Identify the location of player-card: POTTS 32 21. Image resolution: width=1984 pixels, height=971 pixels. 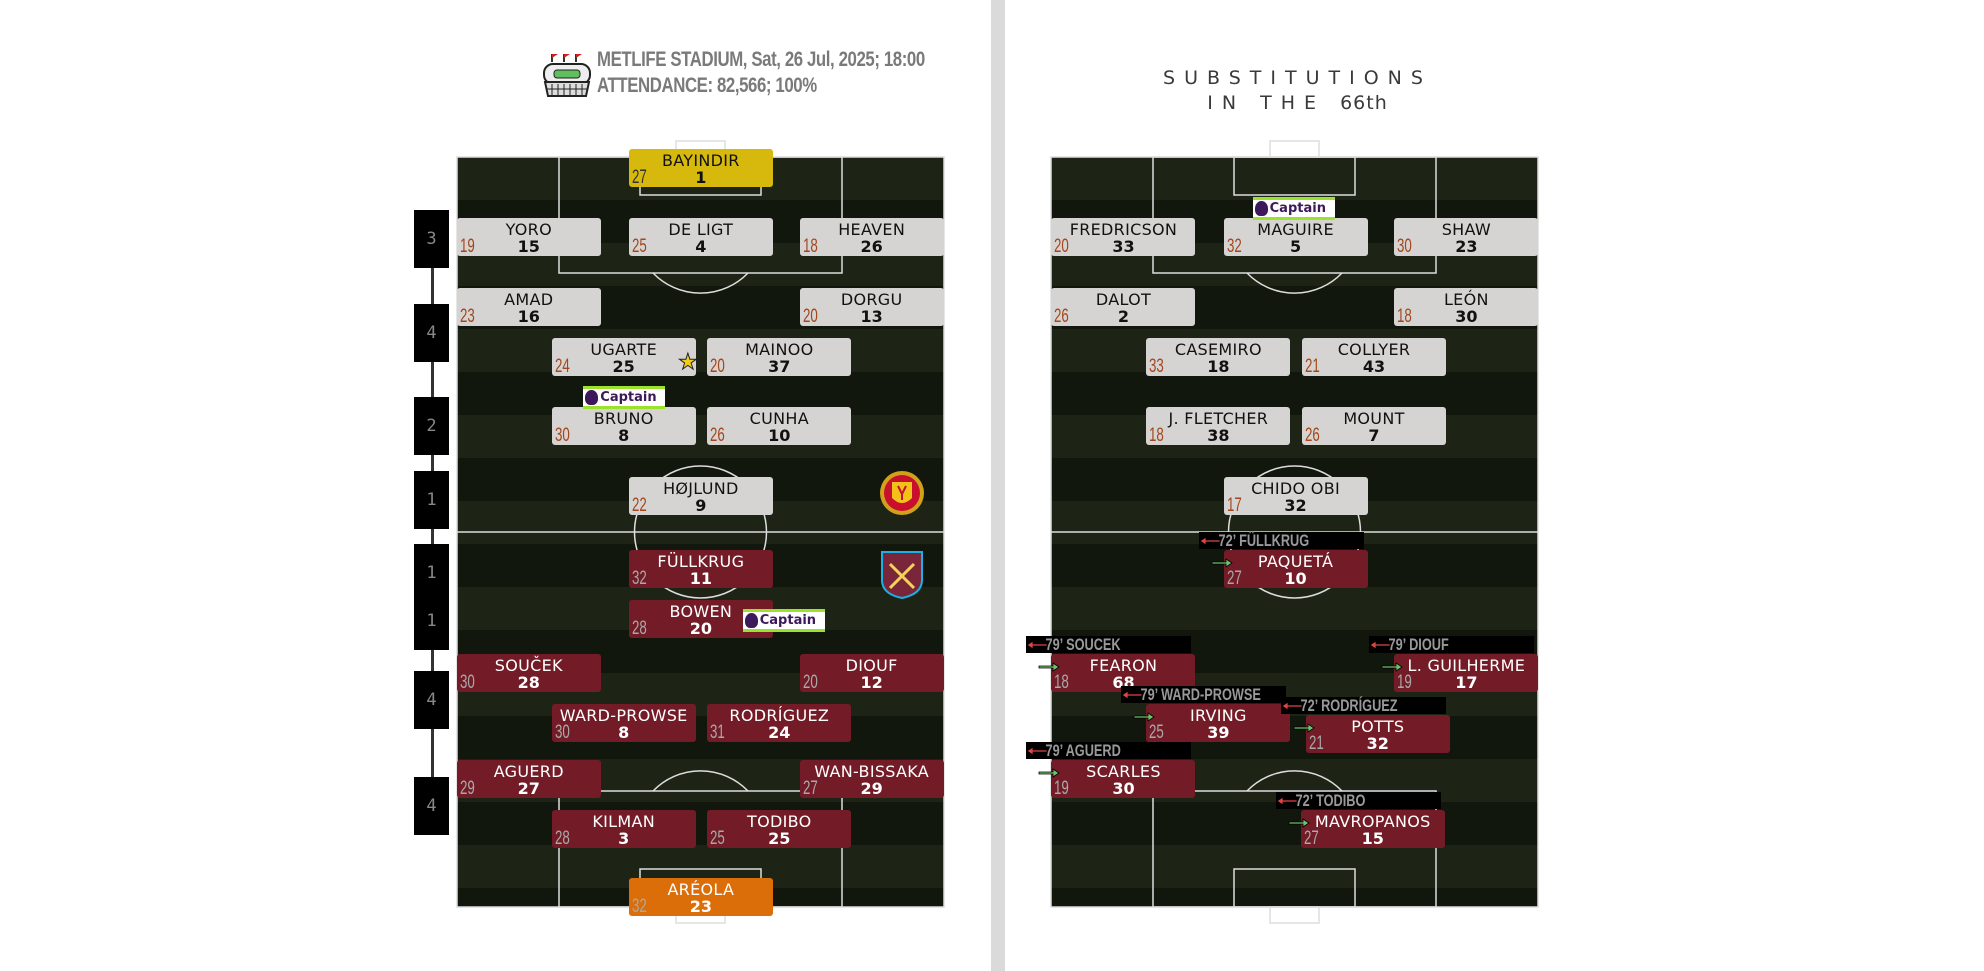
(1377, 734).